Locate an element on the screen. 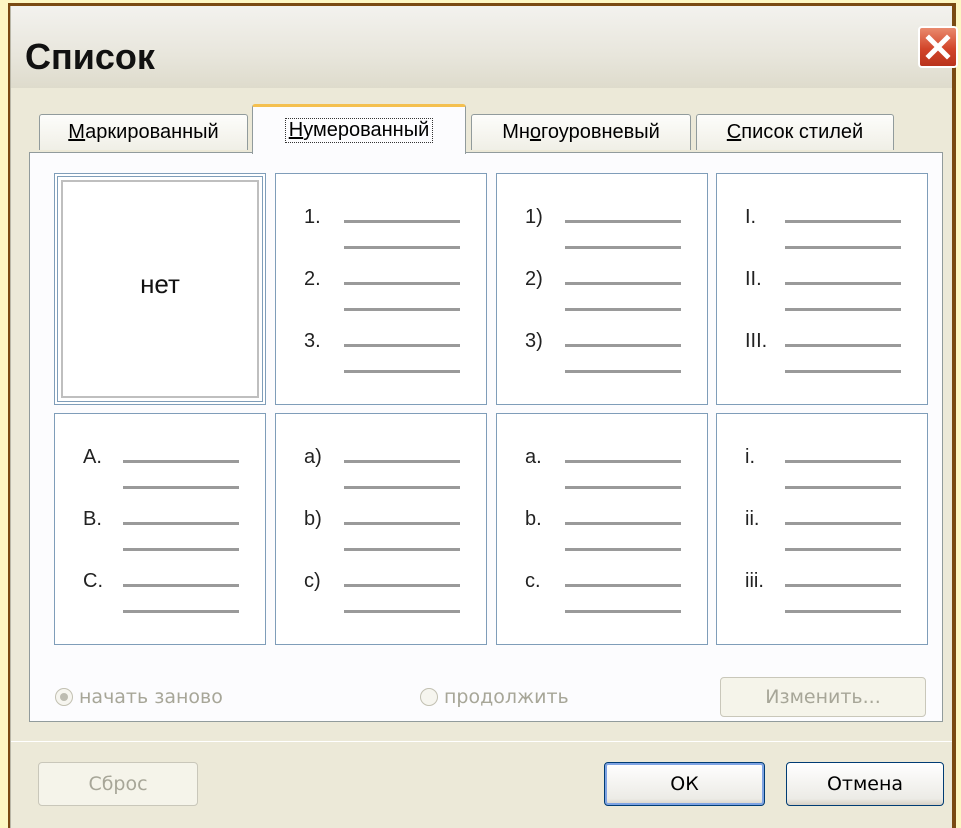 The width and height of the screenshot is (961, 828). tab-bulleted: Маркированный is located at coordinates (143, 132).